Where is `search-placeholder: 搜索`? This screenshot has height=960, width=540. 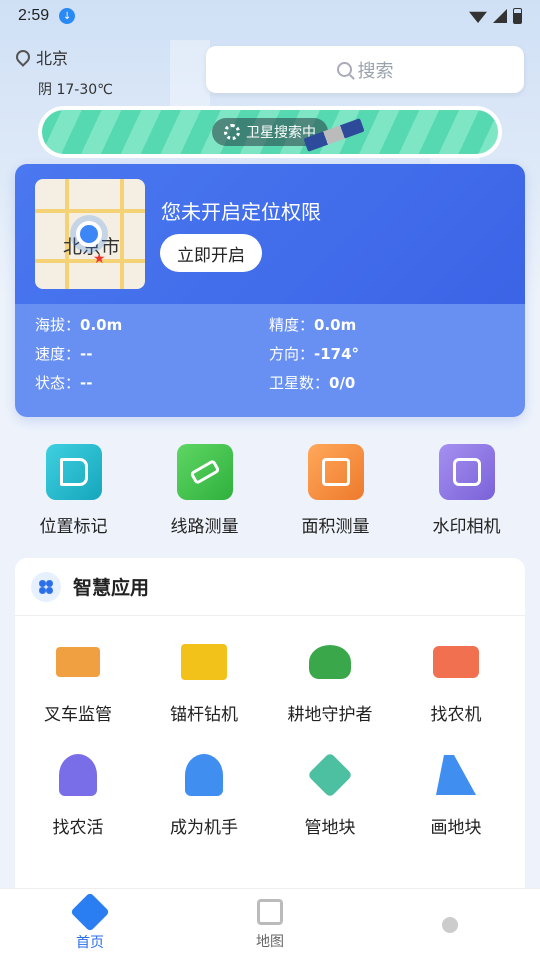
search-placeholder: 搜索 is located at coordinates (375, 71).